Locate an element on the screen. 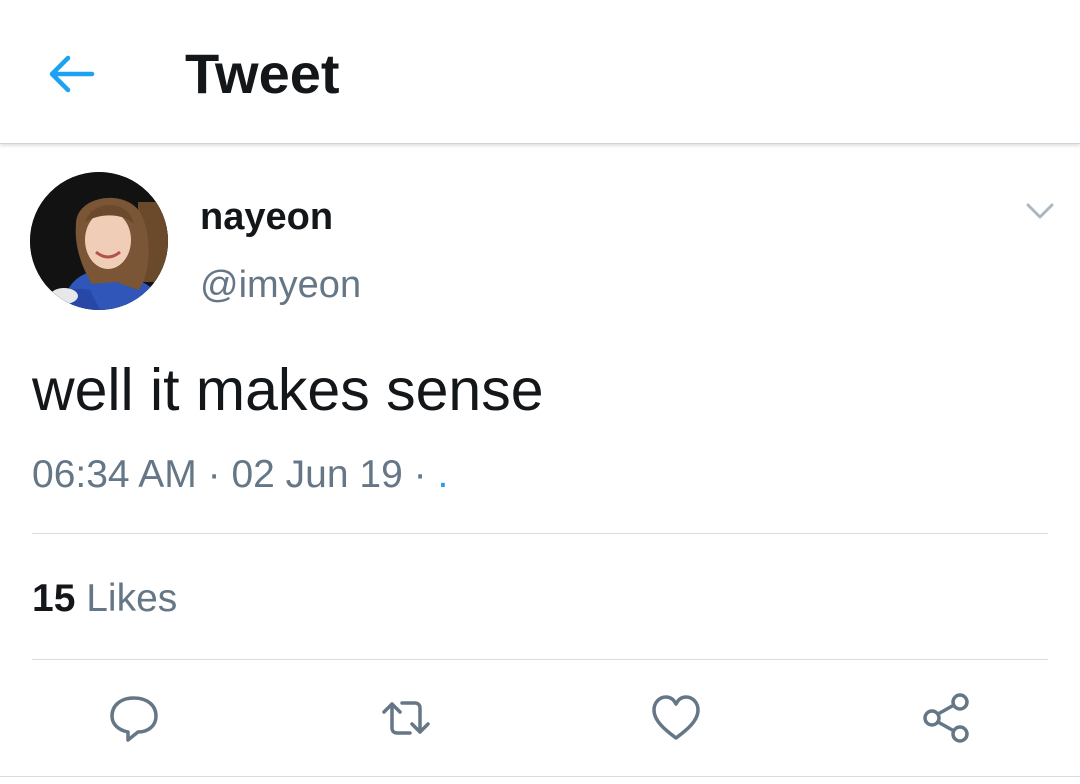  page-title: Tweet is located at coordinates (262, 73).